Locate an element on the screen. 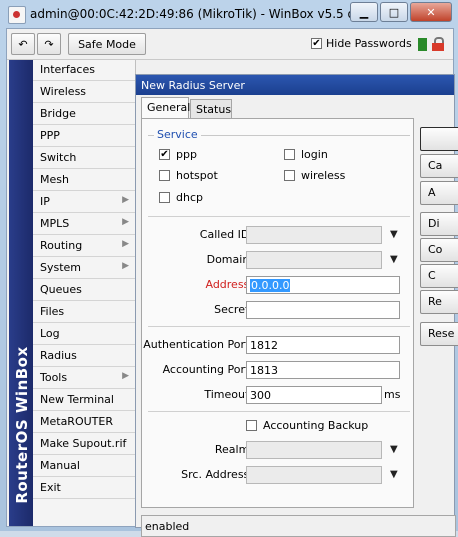 The height and width of the screenshot is (537, 458). ok-button is located at coordinates (439, 139).